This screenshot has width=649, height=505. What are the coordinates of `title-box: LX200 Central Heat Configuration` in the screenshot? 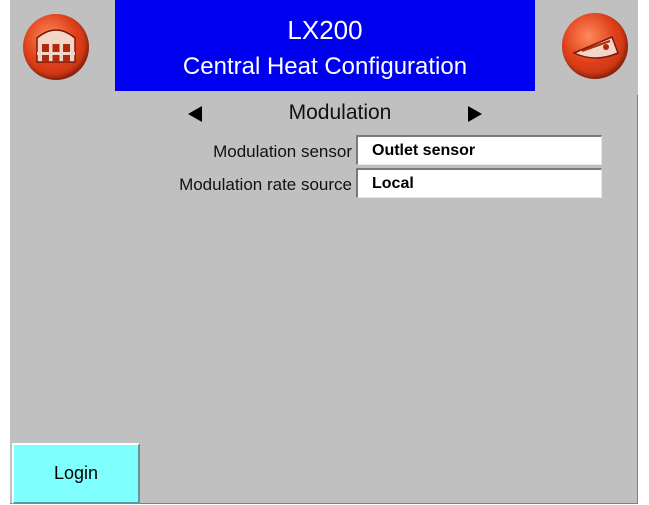 It's located at (325, 45).